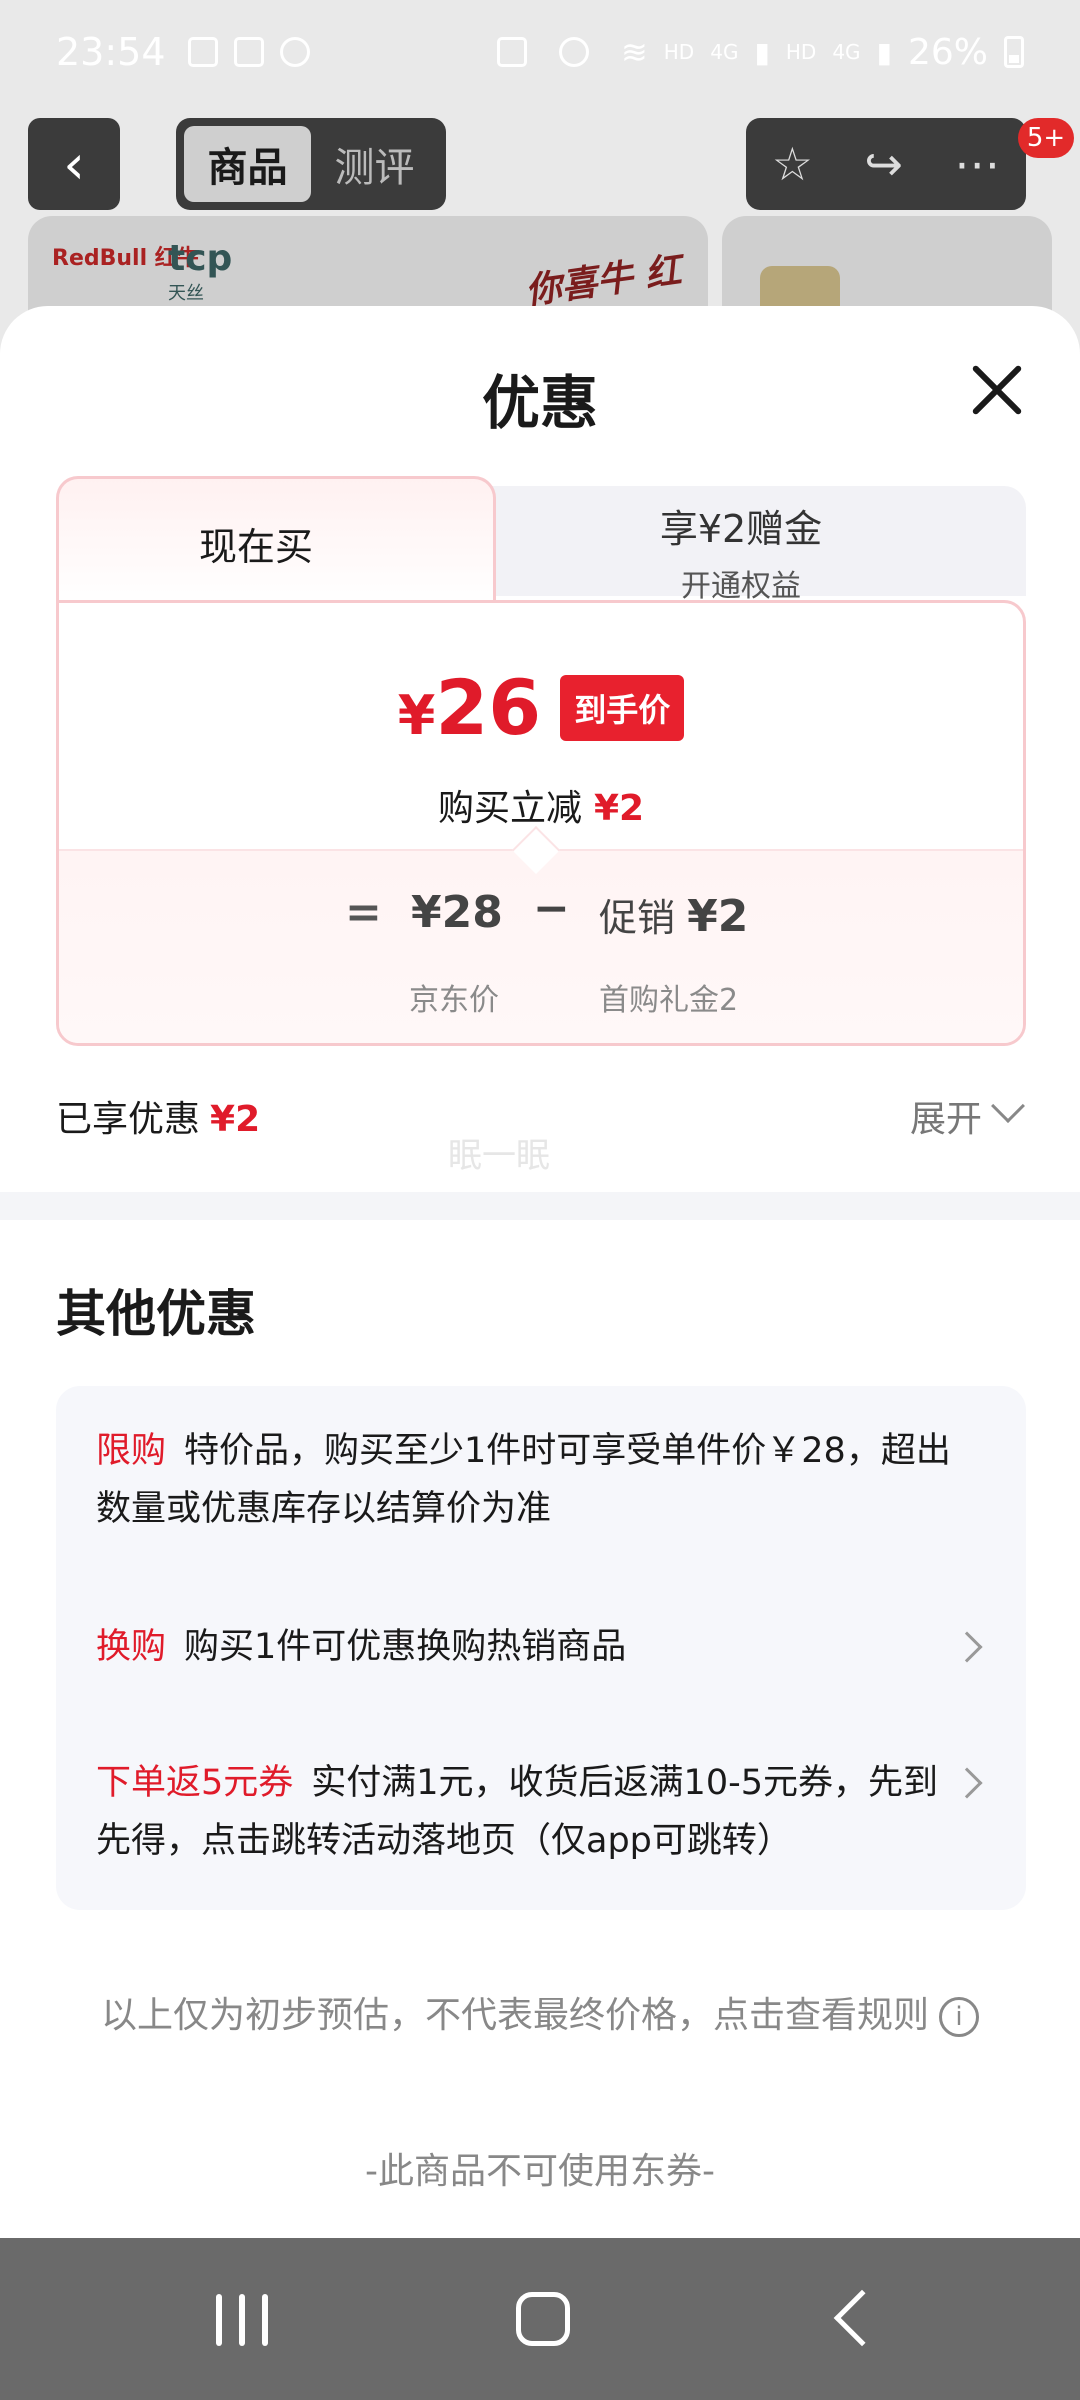 This screenshot has height=2400, width=1080. I want to click on tab-membership-sub: 开通权益, so click(741, 586).